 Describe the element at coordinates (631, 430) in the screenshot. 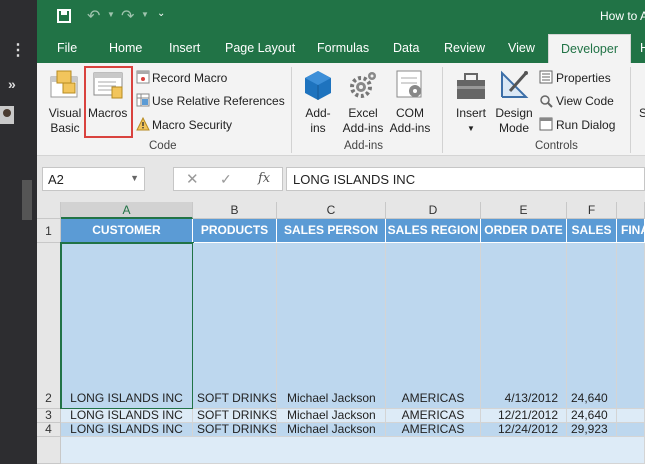

I see `cell-g4` at that location.